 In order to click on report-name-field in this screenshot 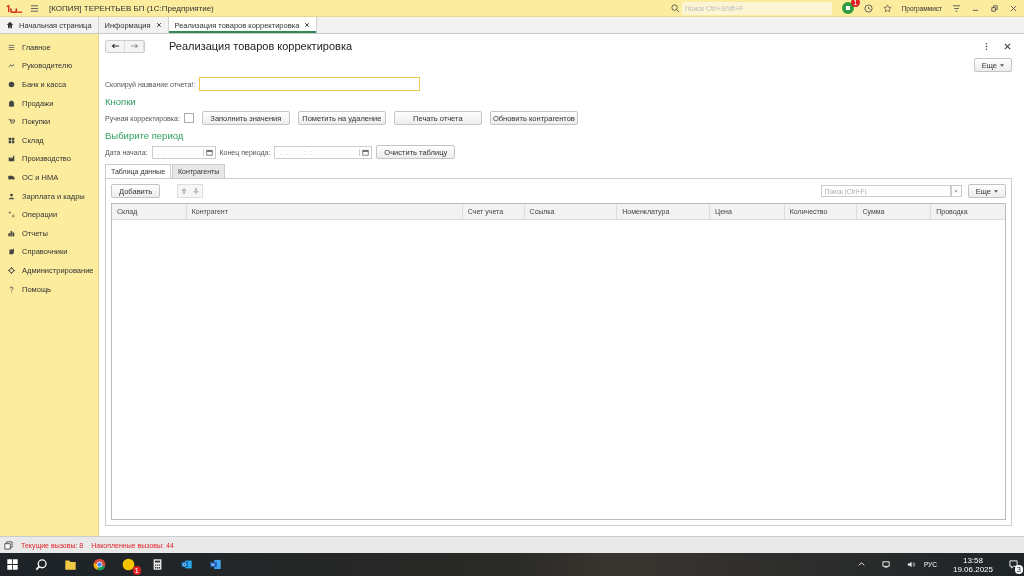, I will do `click(310, 84)`.